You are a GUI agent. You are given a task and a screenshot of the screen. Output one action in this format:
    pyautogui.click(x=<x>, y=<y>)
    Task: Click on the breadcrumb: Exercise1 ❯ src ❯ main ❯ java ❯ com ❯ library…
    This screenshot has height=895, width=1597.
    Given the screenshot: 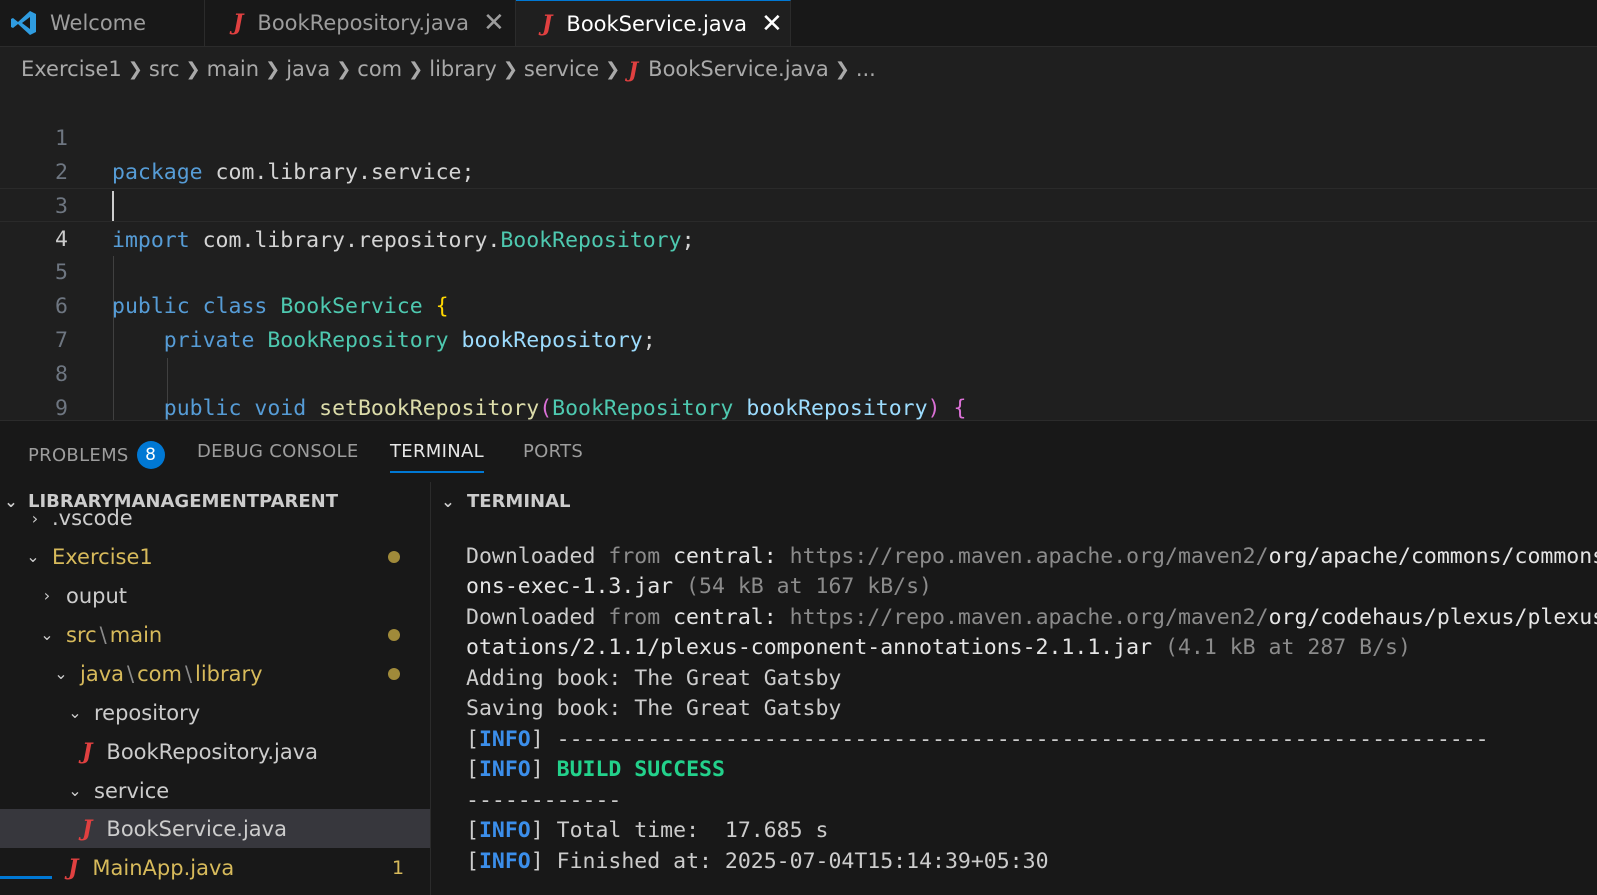 What is the action you would take?
    pyautogui.click(x=448, y=69)
    